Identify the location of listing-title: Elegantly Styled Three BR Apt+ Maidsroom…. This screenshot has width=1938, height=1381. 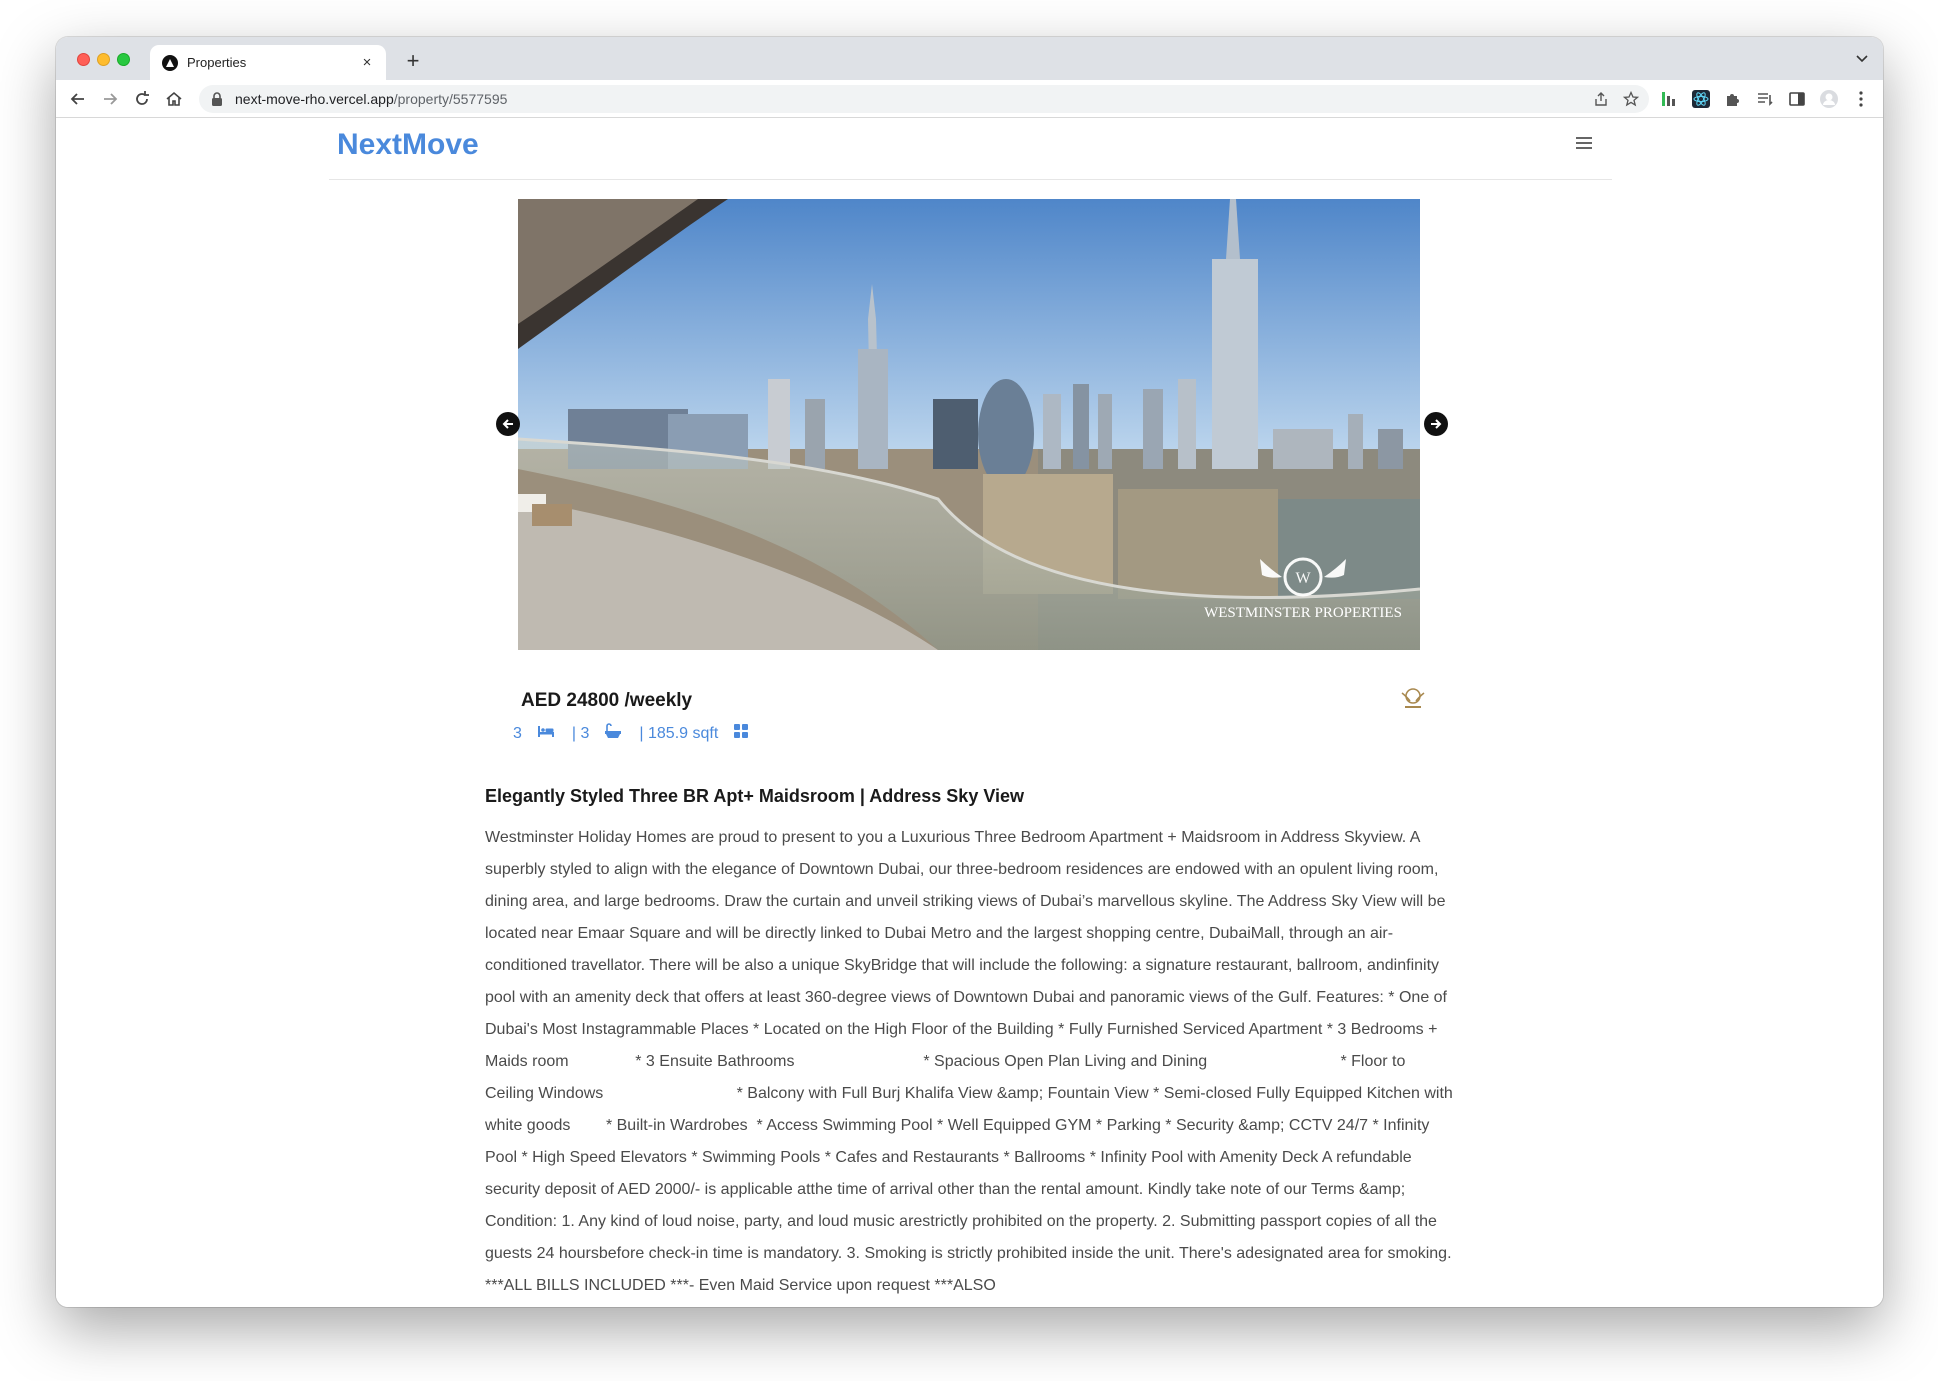
(755, 796).